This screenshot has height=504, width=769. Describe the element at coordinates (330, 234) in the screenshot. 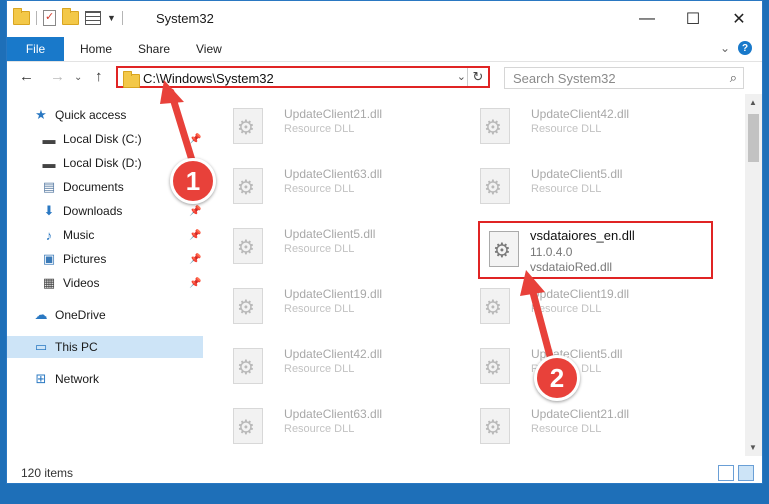

I see `file-name: UpdateClient5.dll` at that location.